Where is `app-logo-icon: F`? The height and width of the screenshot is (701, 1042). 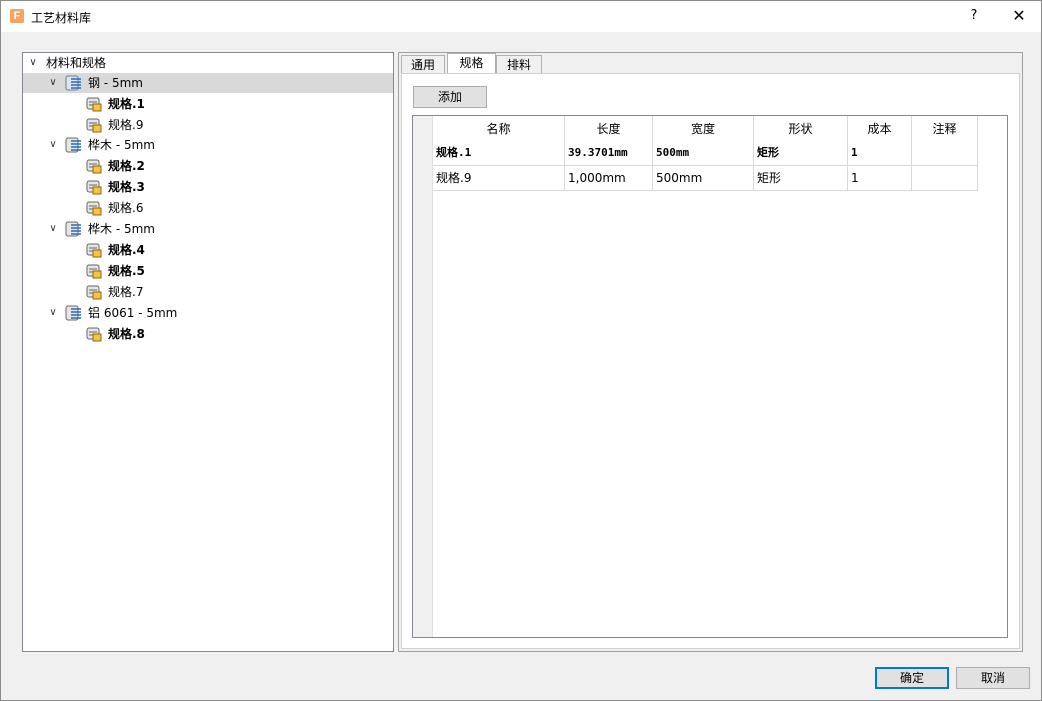
app-logo-icon: F is located at coordinates (17, 16).